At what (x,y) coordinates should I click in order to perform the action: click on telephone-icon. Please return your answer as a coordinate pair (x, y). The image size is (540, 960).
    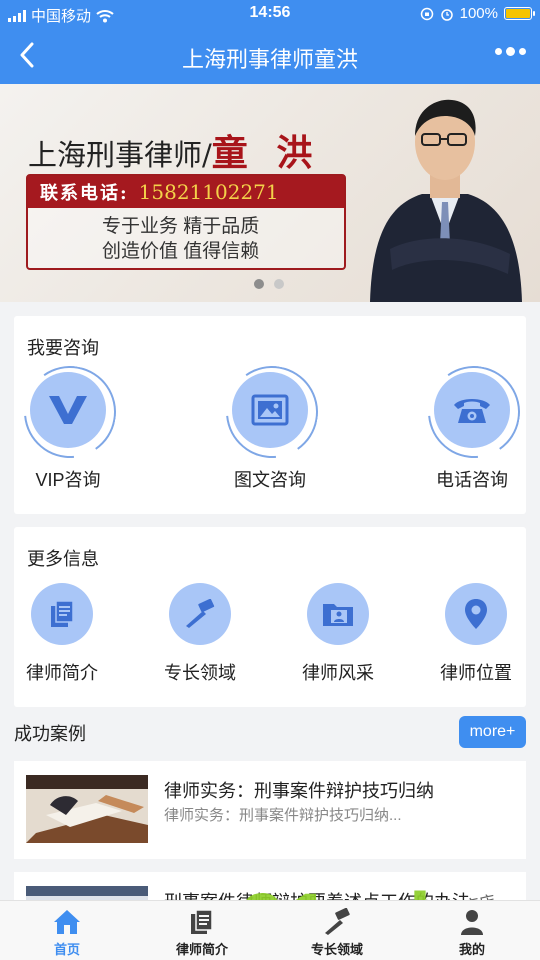
    Looking at the image, I should click on (472, 410).